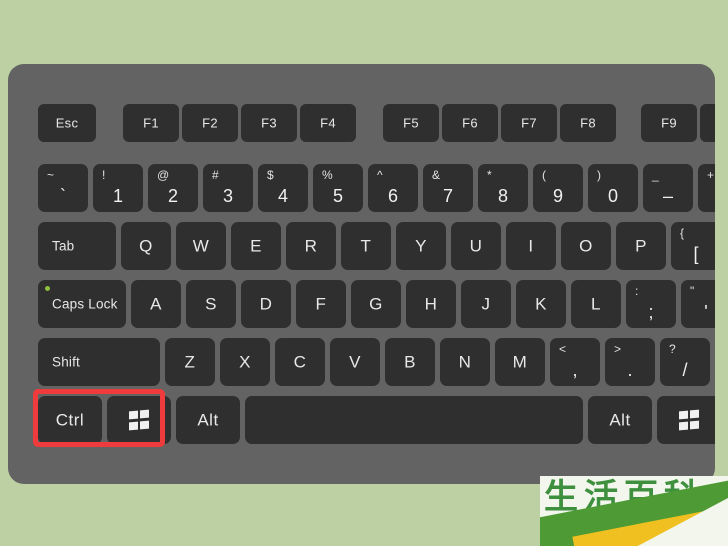  I want to click on key-f10: F10, so click(707, 123).